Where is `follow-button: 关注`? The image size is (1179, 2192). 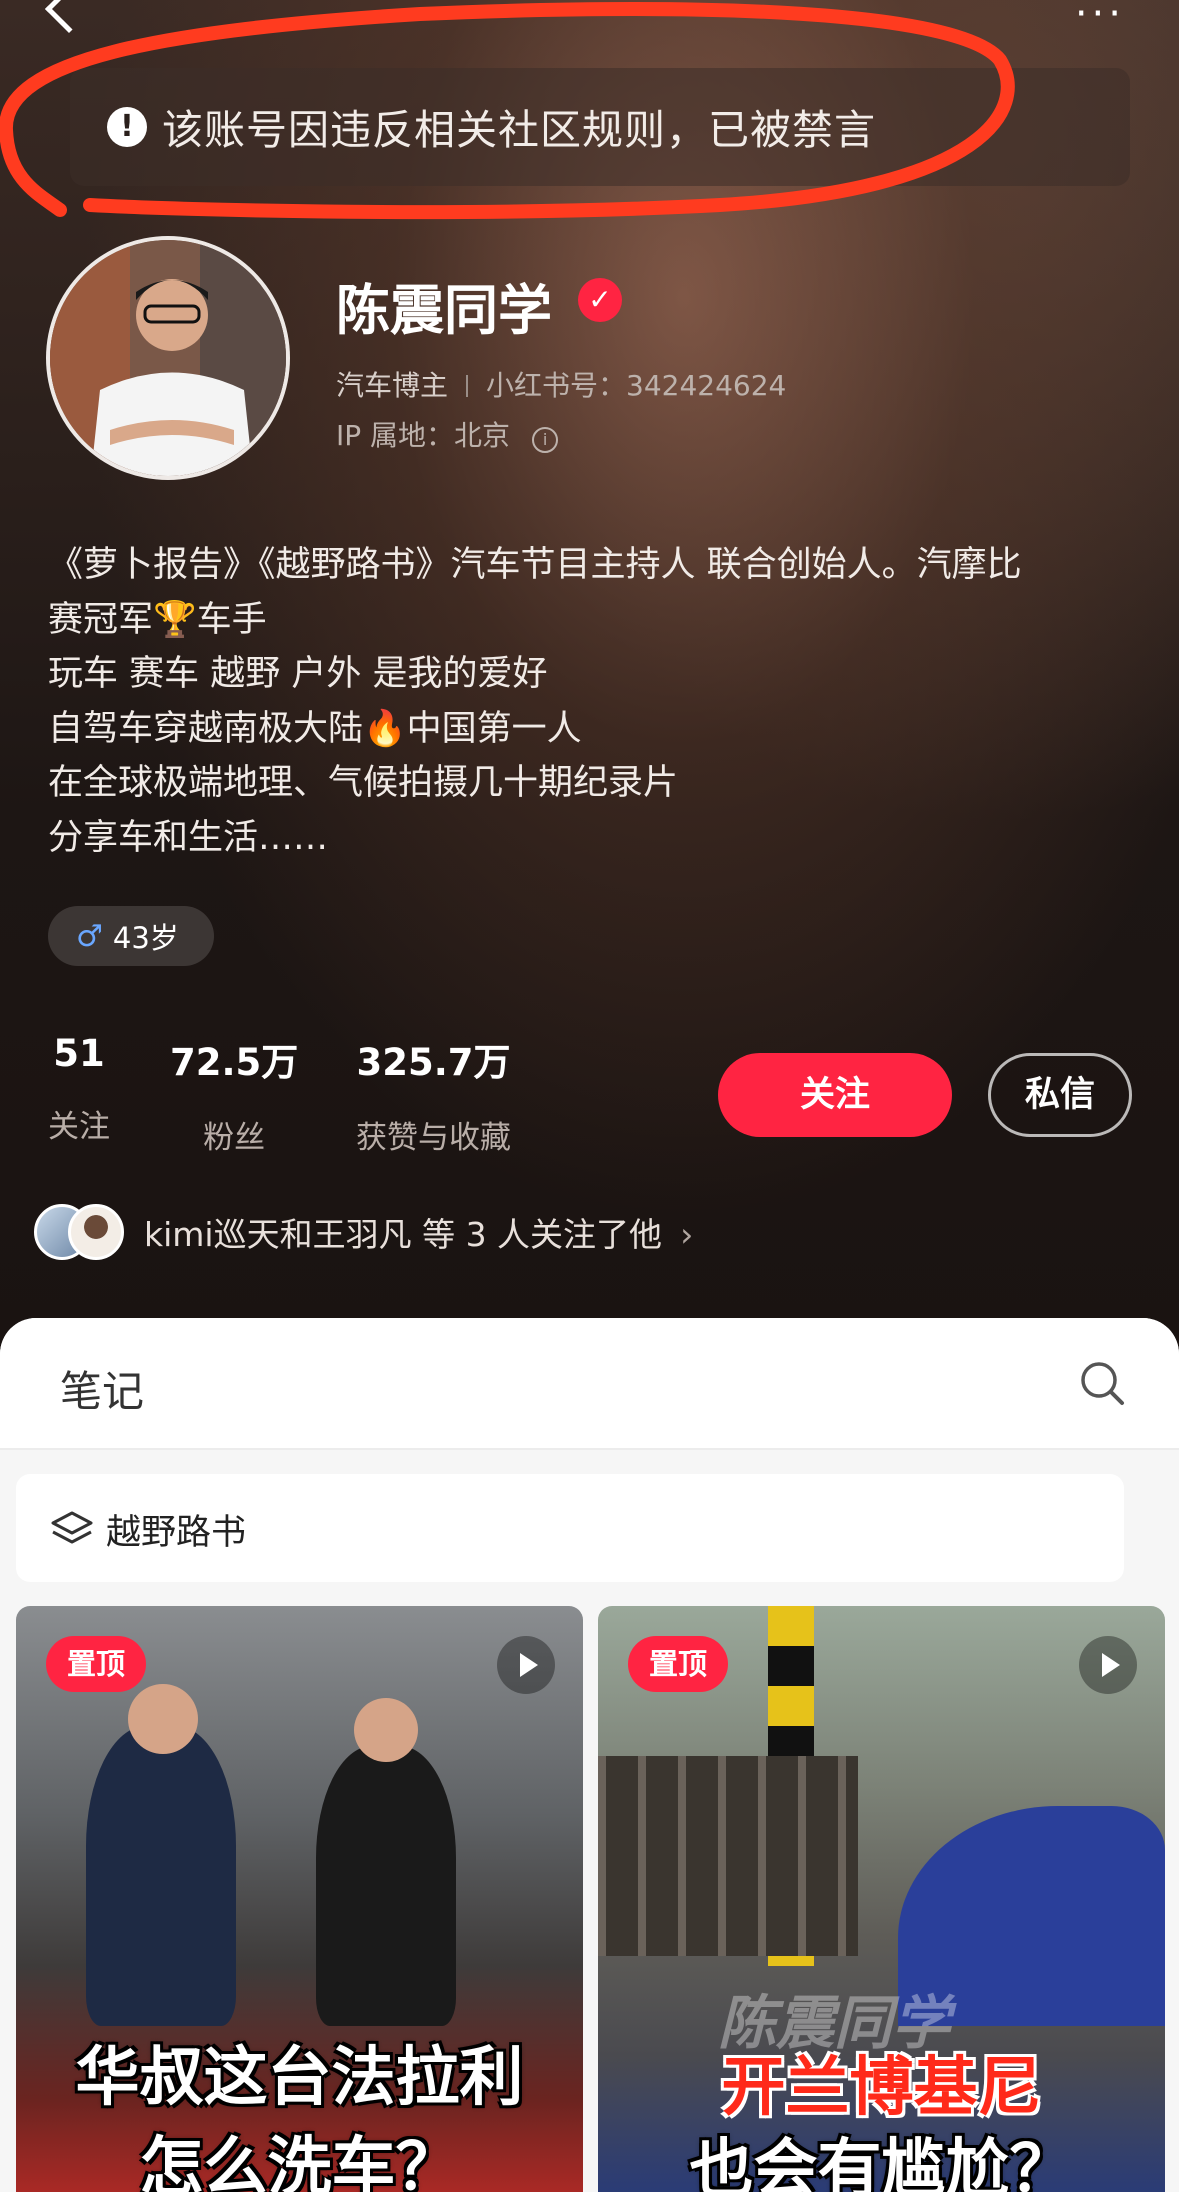
follow-button: 关注 is located at coordinates (835, 1095).